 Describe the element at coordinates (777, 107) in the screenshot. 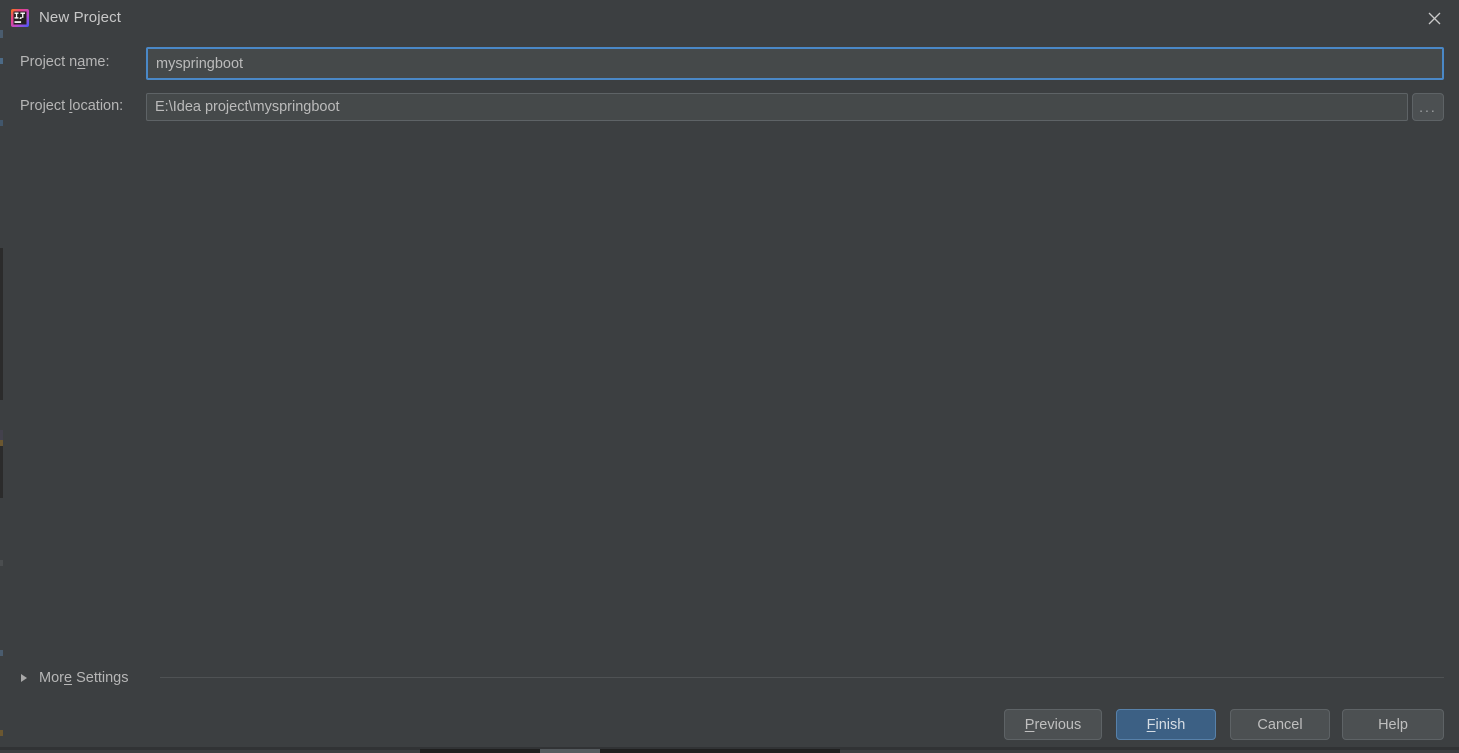

I see `project-location-input` at that location.